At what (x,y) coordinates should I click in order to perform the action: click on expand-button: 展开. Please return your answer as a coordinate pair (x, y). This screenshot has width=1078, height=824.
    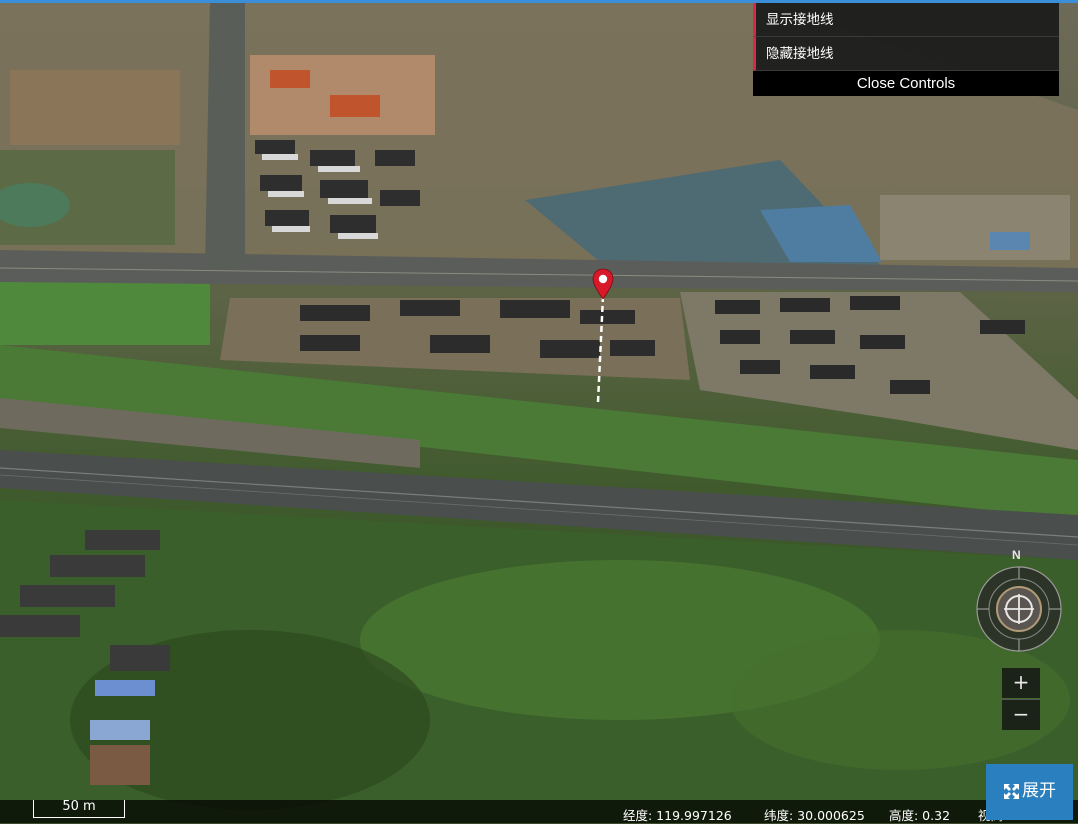
    Looking at the image, I should click on (1029, 792).